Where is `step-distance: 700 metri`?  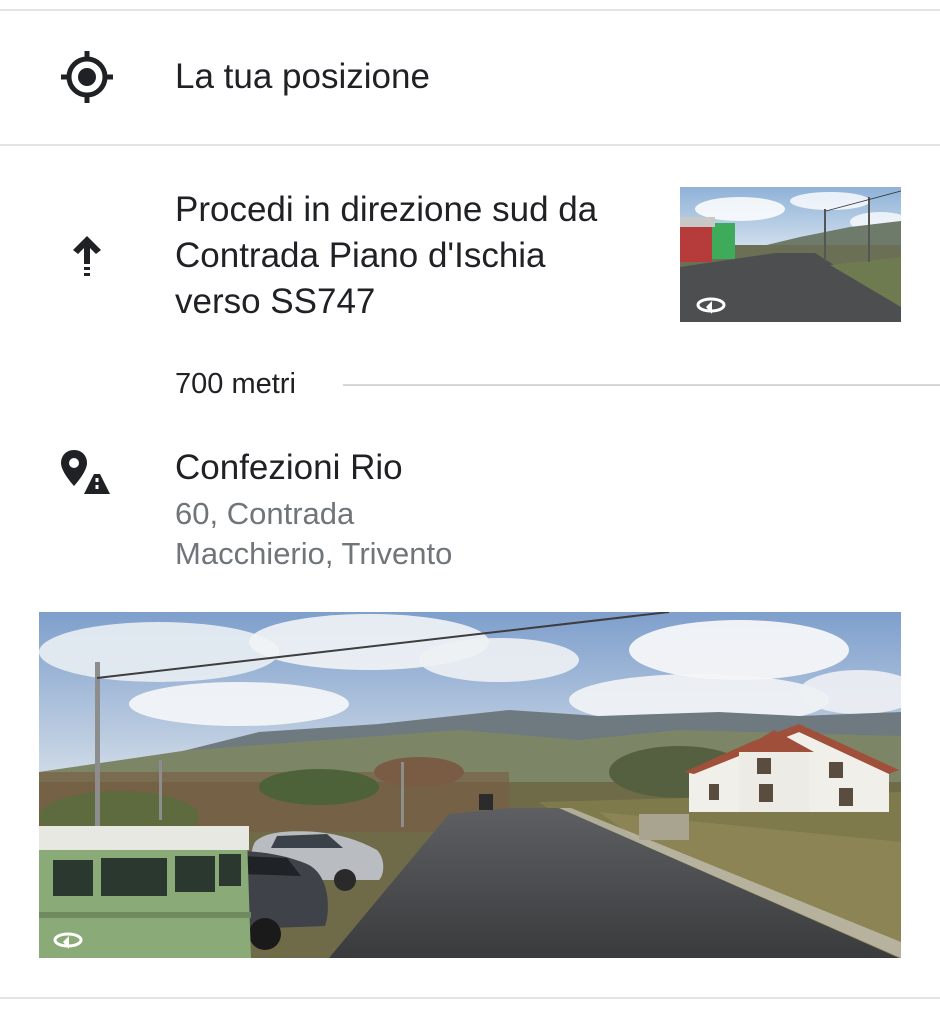
step-distance: 700 metri is located at coordinates (235, 384).